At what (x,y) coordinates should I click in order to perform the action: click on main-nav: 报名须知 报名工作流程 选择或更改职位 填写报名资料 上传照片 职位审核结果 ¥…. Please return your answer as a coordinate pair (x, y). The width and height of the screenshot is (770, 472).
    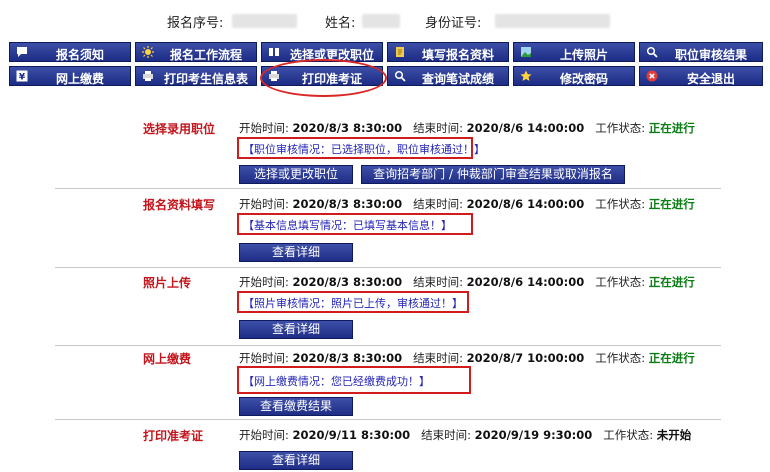
    Looking at the image, I should click on (386, 65).